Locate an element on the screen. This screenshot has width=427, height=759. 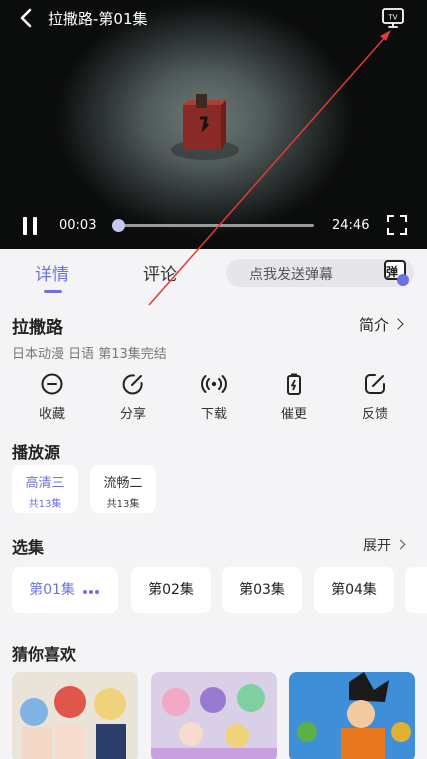
active-tab-indicator is located at coordinates (53, 291).